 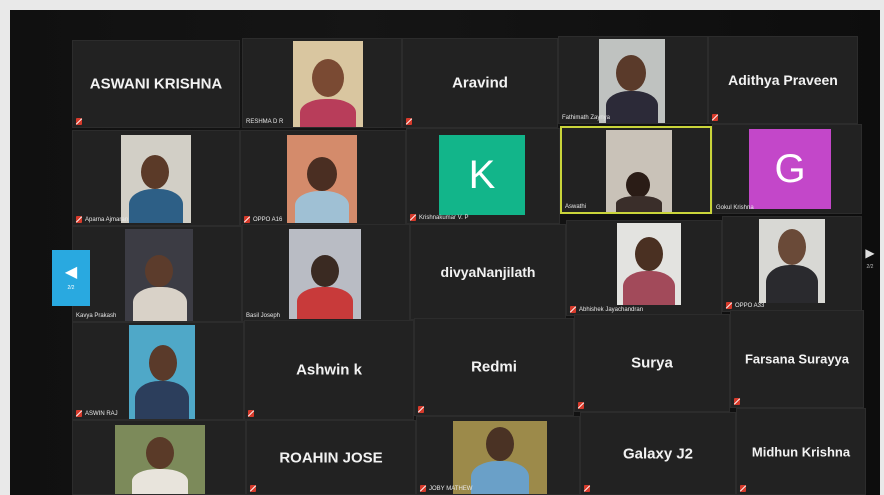 I want to click on participant-tile-aswani-krishna: ASWANI KRISHNA, so click(x=156, y=84).